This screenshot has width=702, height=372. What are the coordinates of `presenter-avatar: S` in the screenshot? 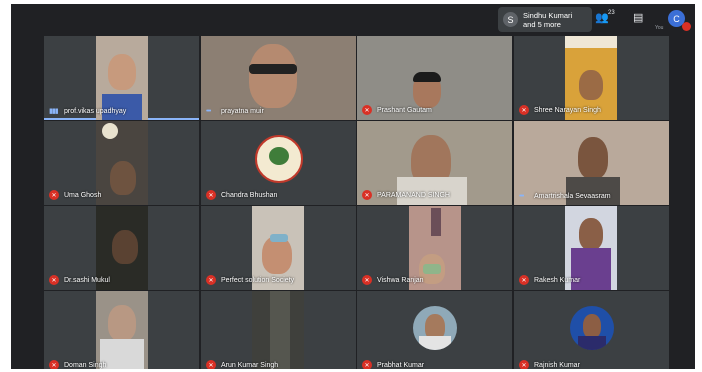 It's located at (510, 19).